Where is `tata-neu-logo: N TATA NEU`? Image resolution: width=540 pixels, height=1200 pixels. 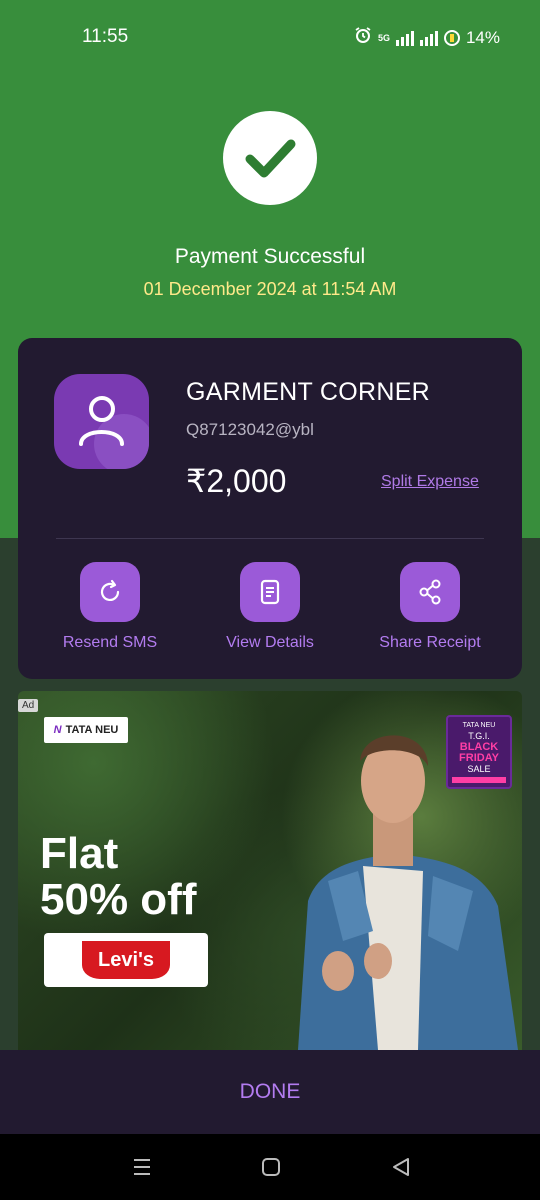 tata-neu-logo: N TATA NEU is located at coordinates (86, 730).